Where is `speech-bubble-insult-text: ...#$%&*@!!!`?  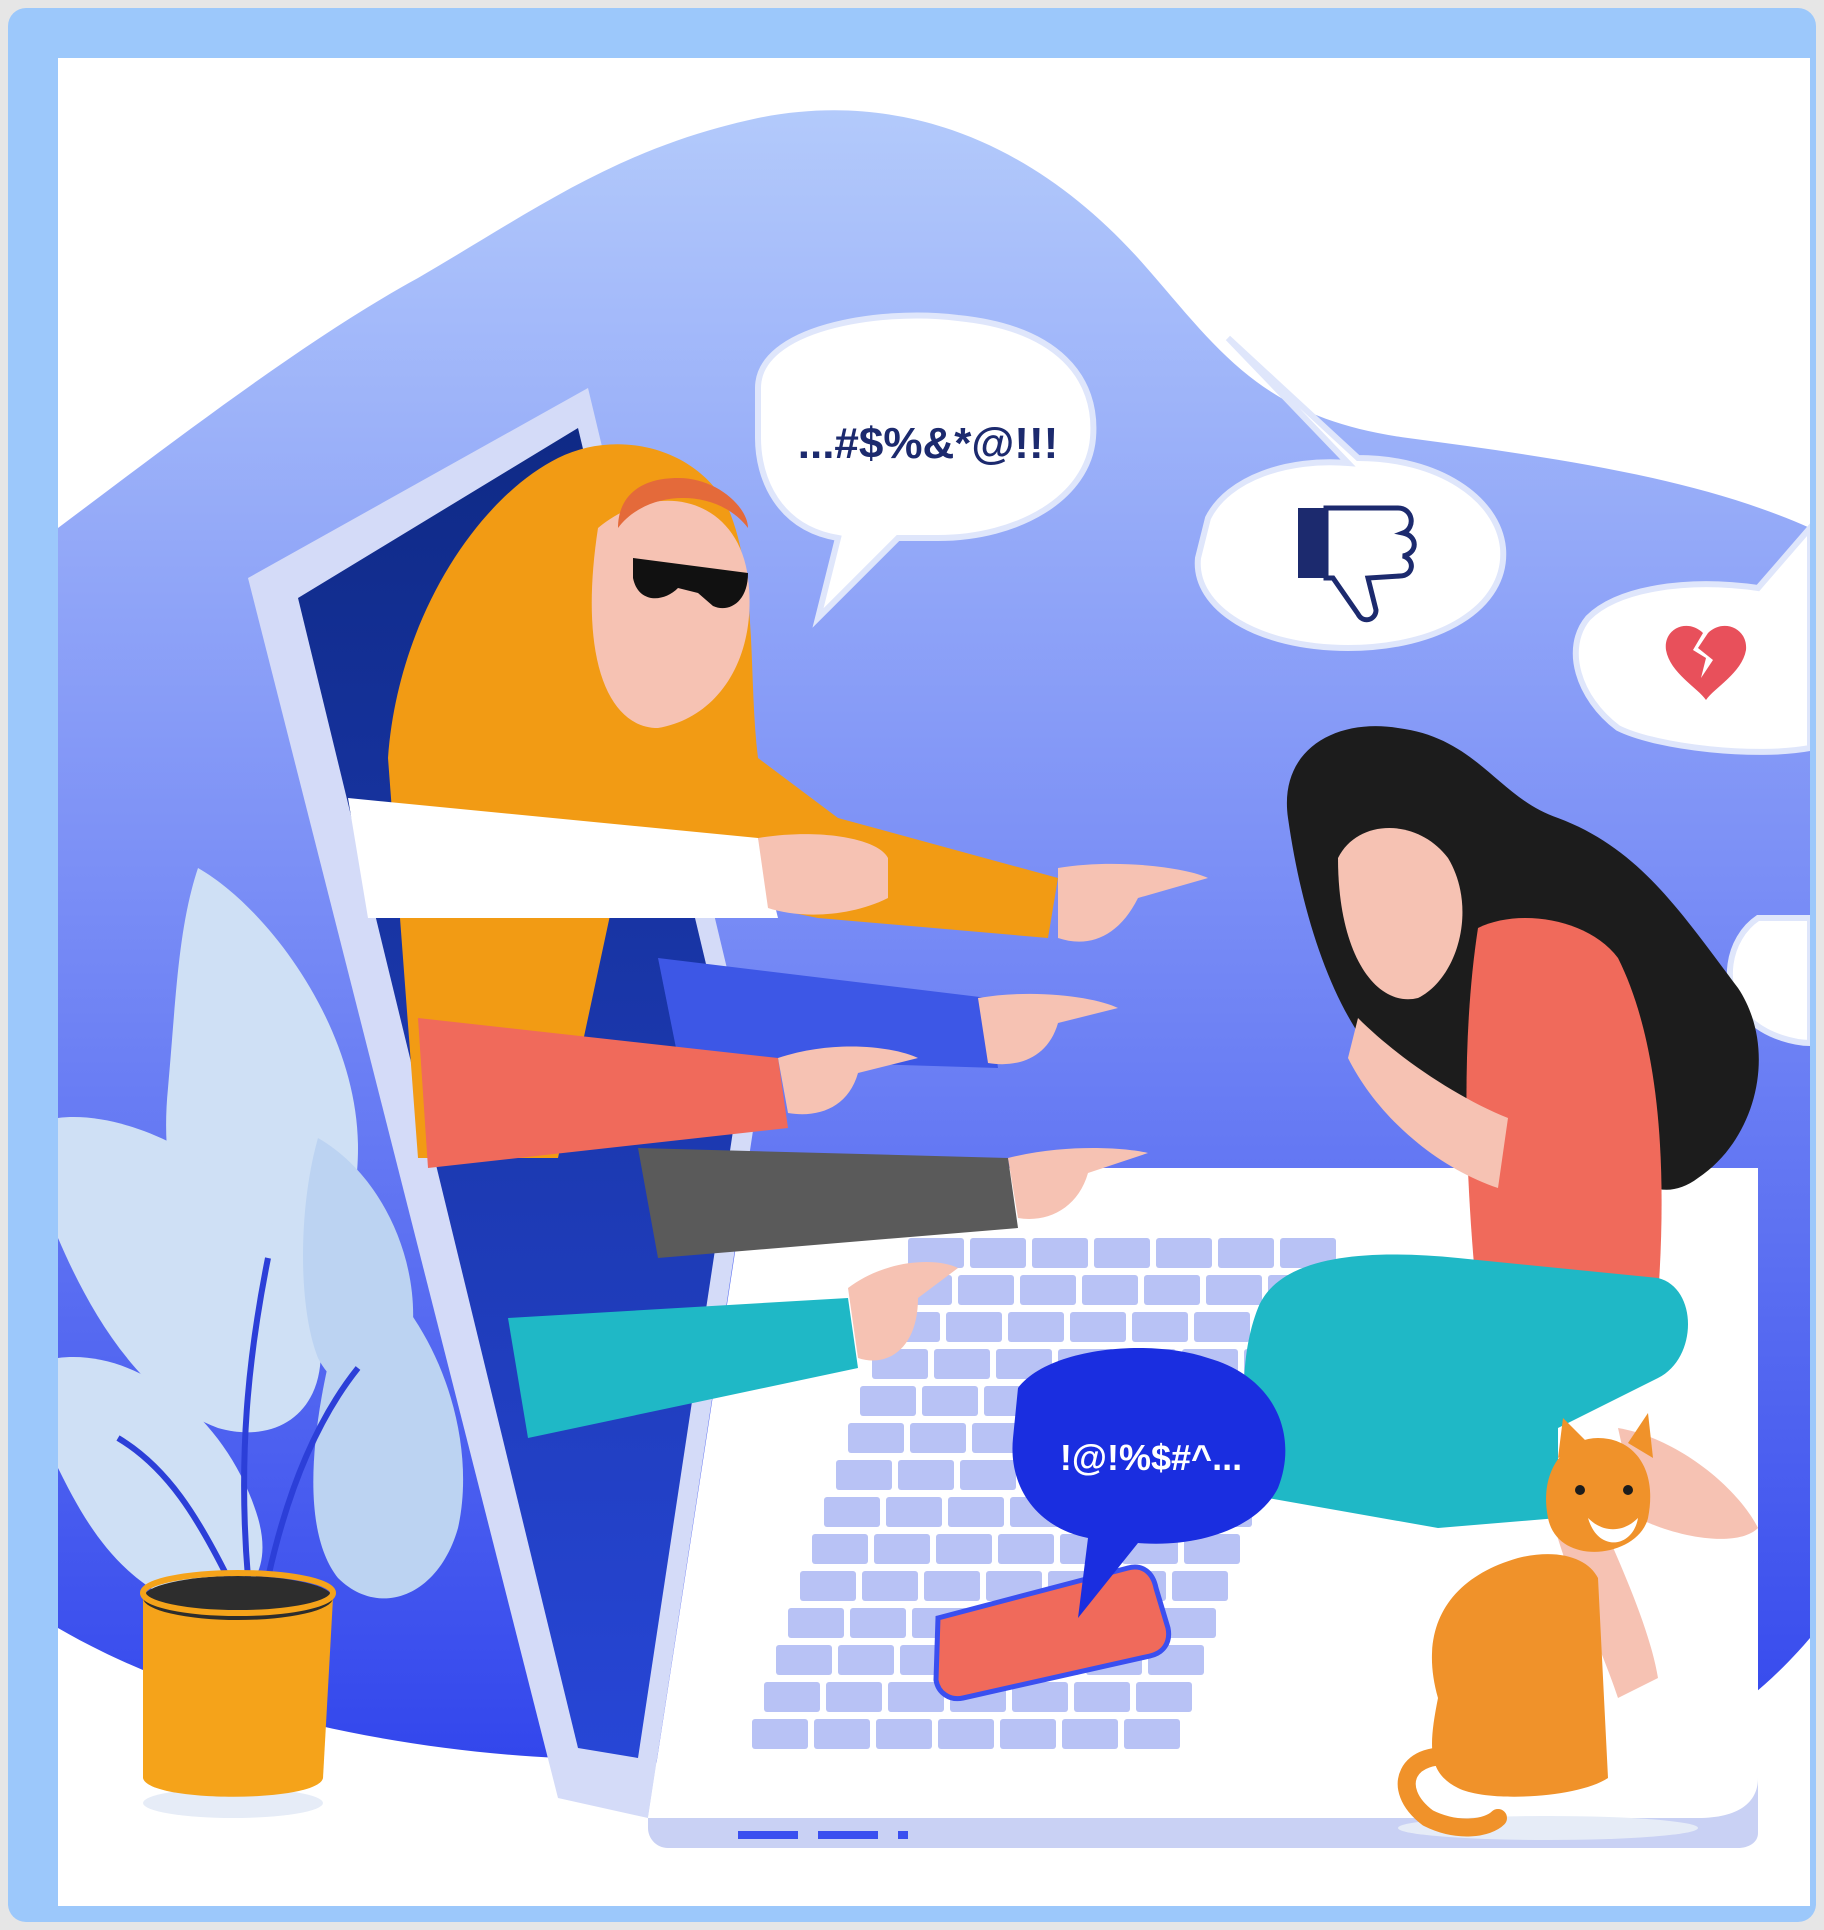 speech-bubble-insult-text: ...#$%&*@!!! is located at coordinates (928, 443).